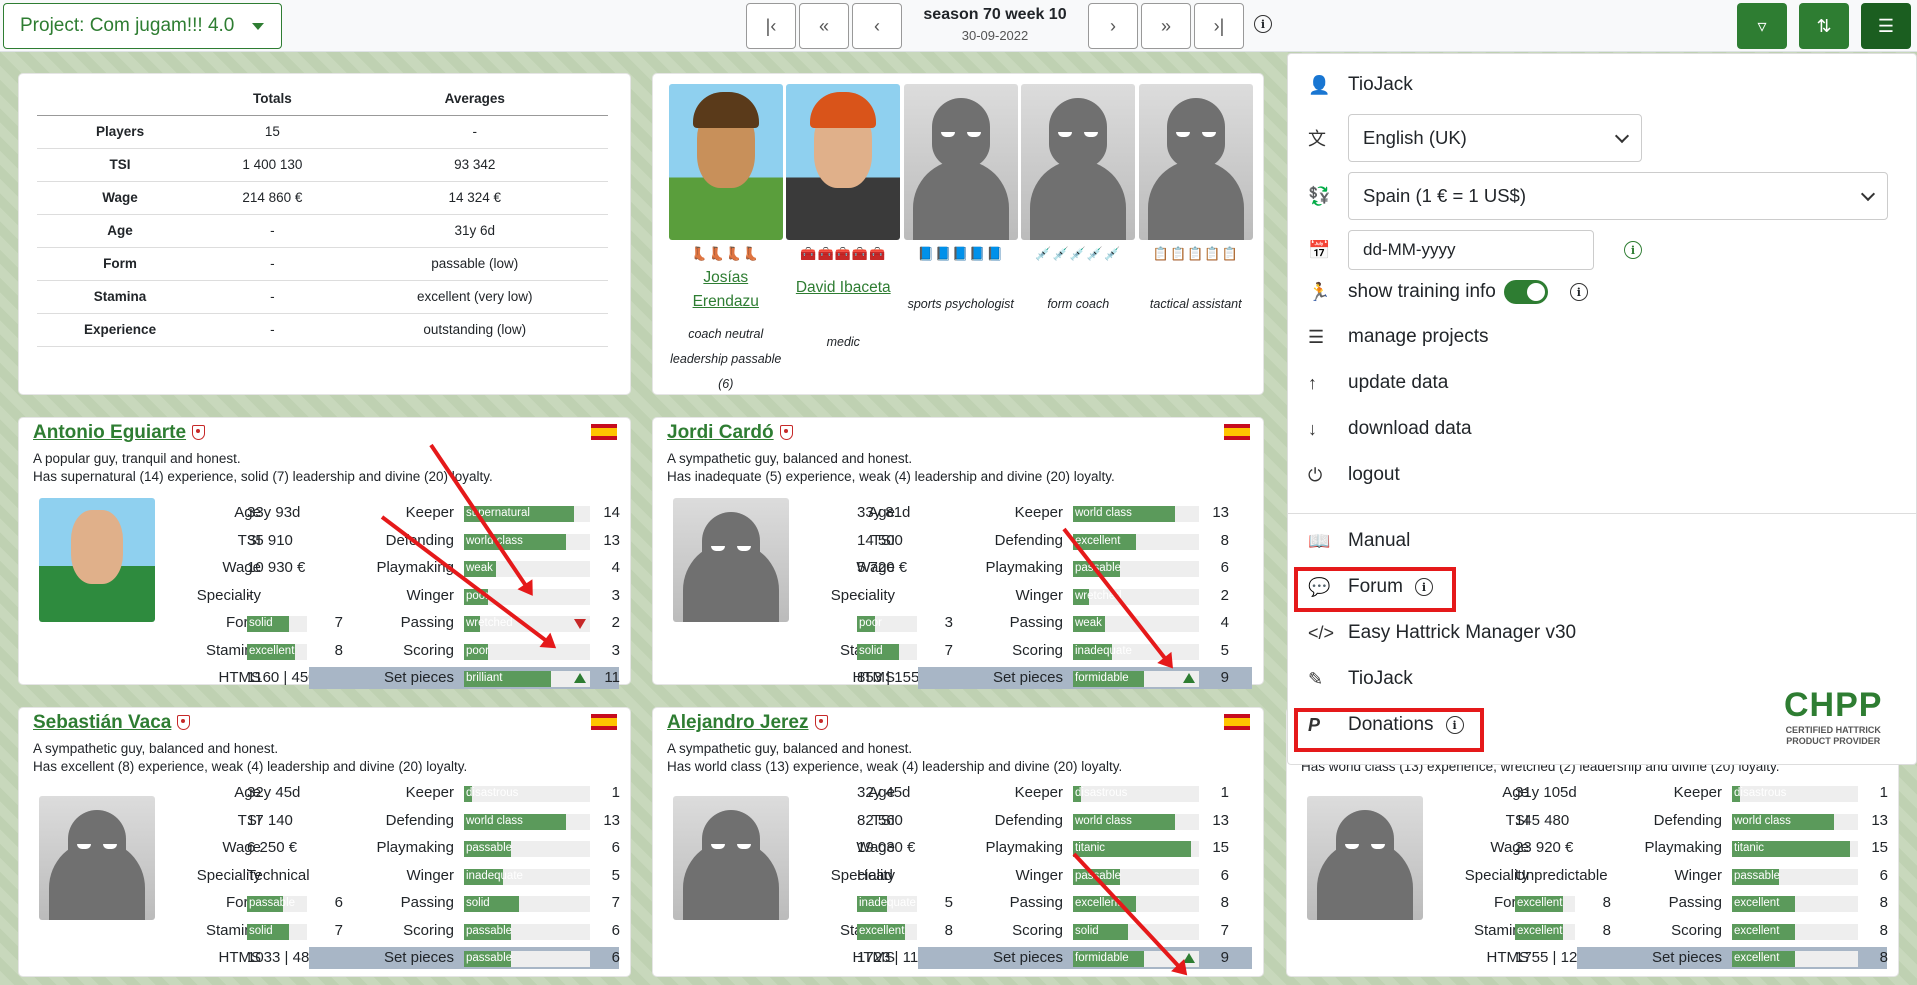 This screenshot has height=985, width=1917. I want to click on prev-week-button: ‹, so click(877, 26).